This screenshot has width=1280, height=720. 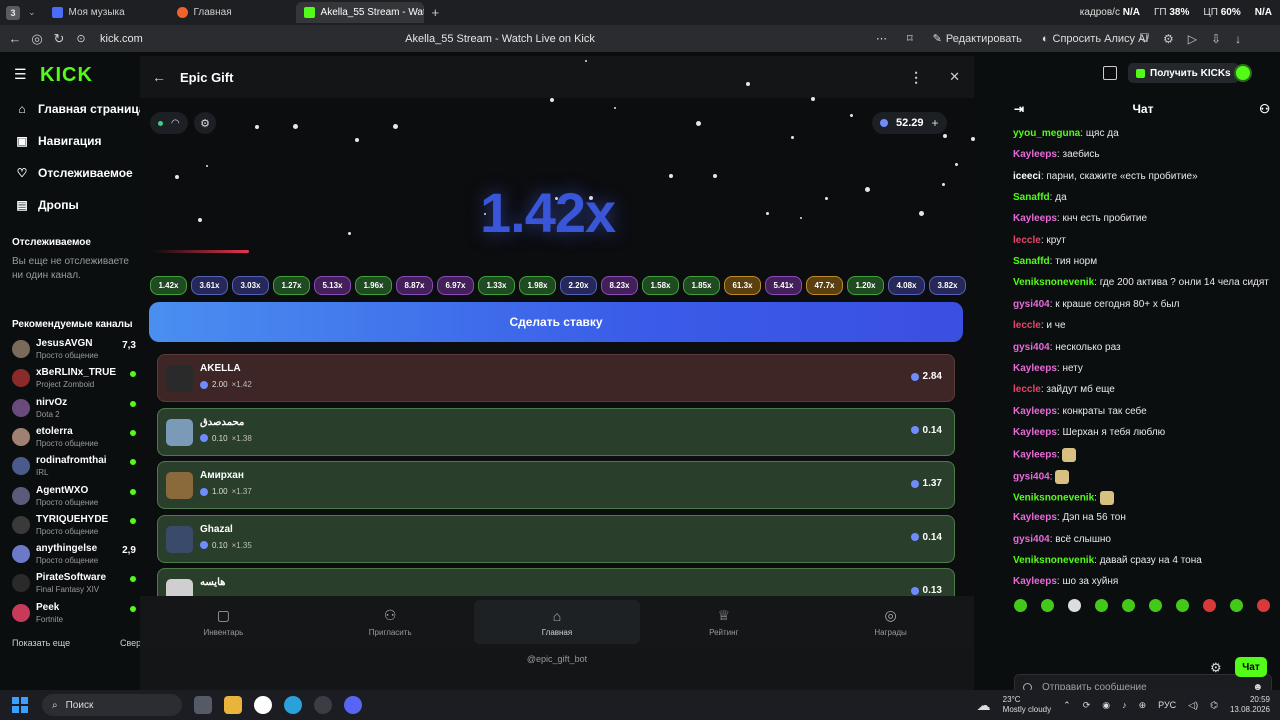 I want to click on back-arrow-icon: ←, so click(x=159, y=77).